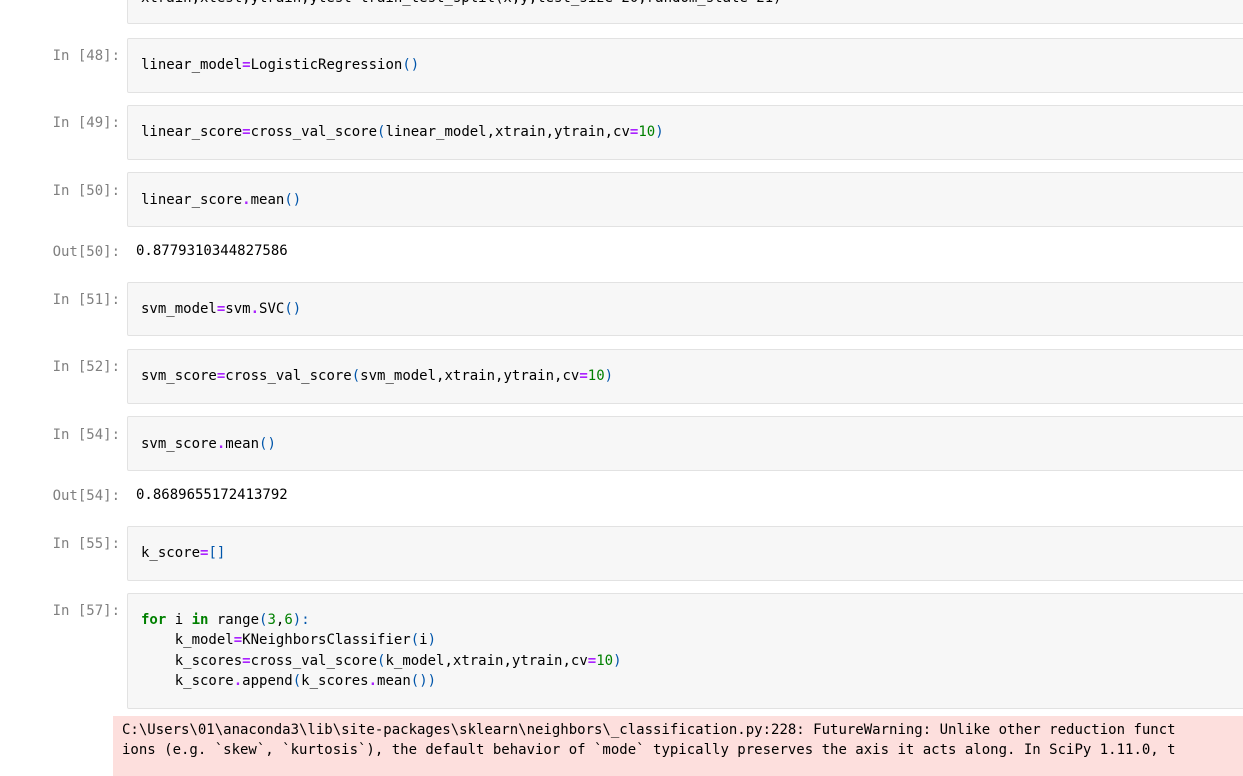 Image resolution: width=1243 pixels, height=776 pixels. Describe the element at coordinates (280, 65) in the screenshot. I see `code-line: linear_model=LogisticRegression()` at that location.